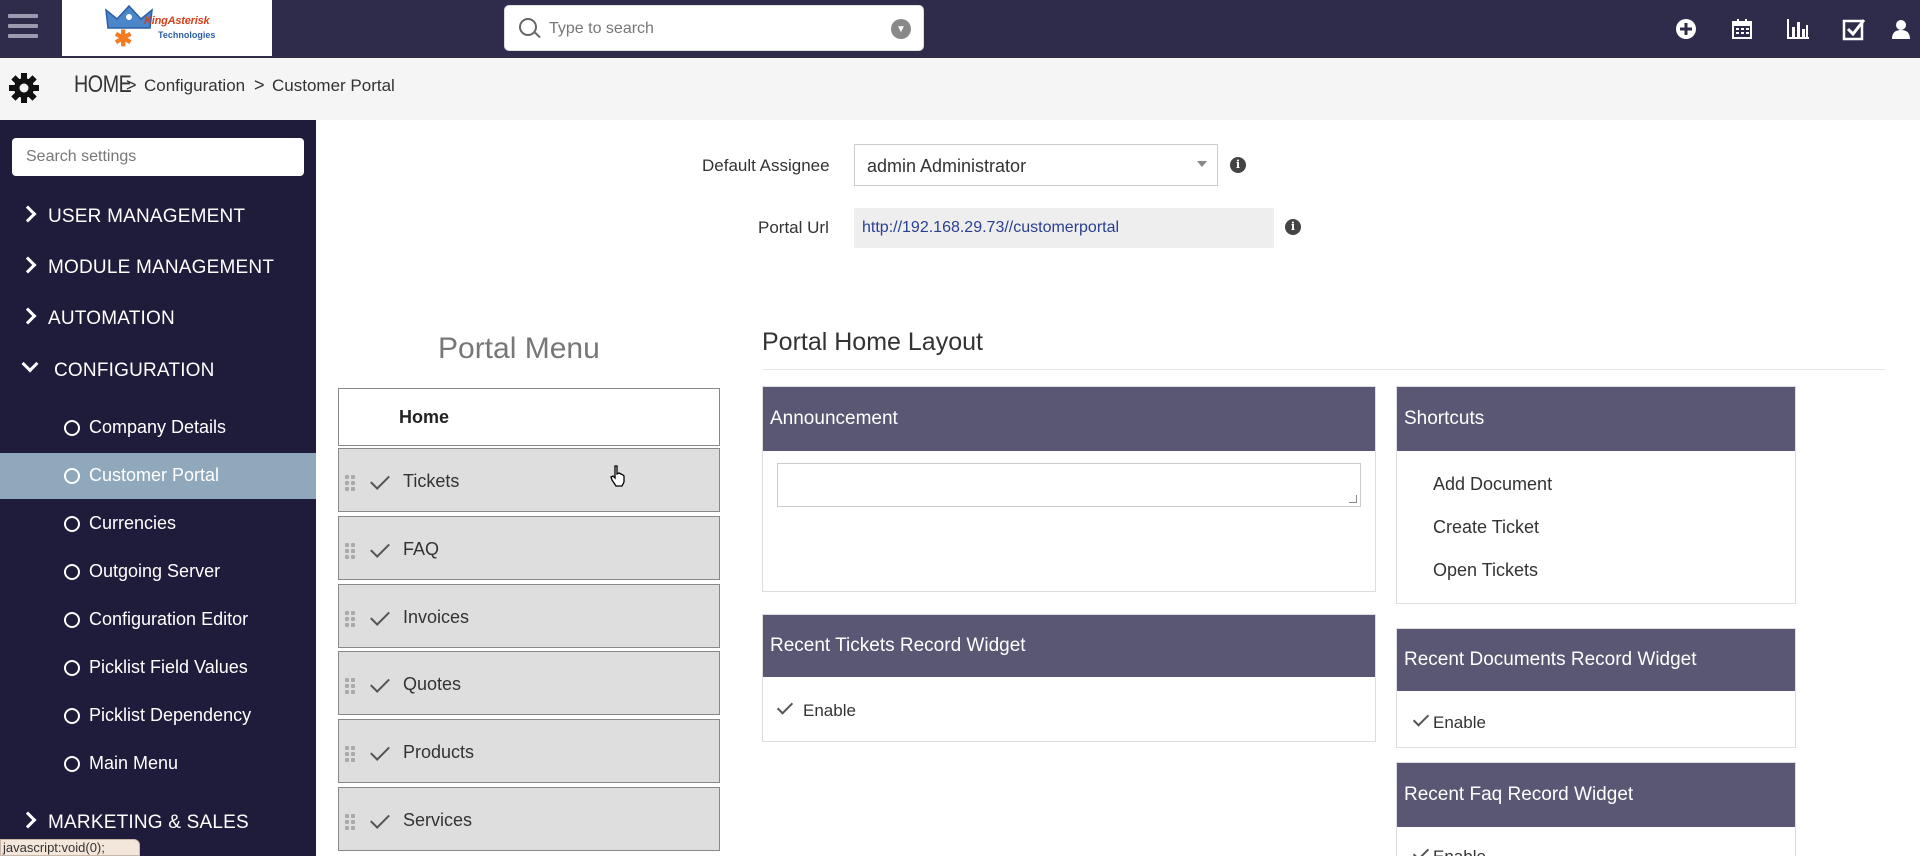  What do you see at coordinates (714, 28) in the screenshot?
I see `global-search-input: Type to search ▼` at bounding box center [714, 28].